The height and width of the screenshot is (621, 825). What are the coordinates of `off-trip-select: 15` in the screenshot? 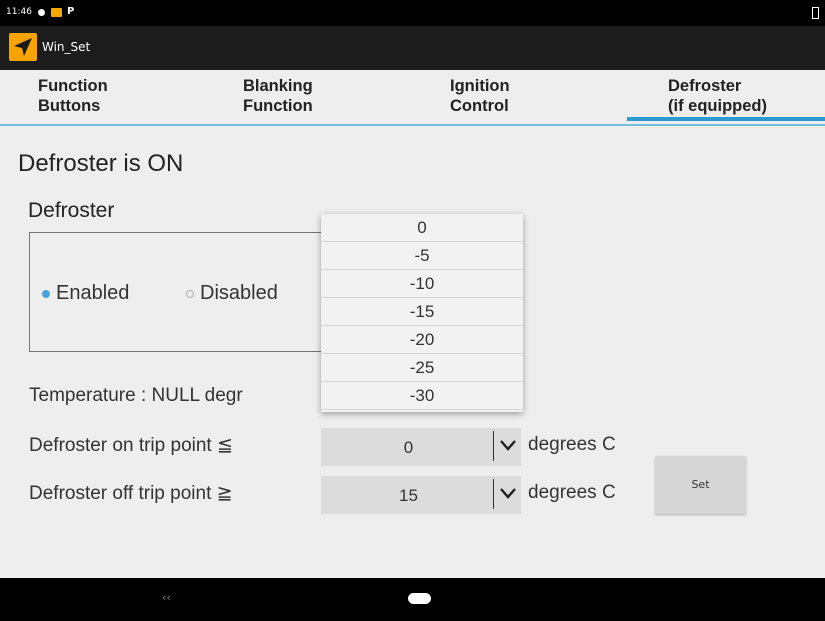 It's located at (421, 495).